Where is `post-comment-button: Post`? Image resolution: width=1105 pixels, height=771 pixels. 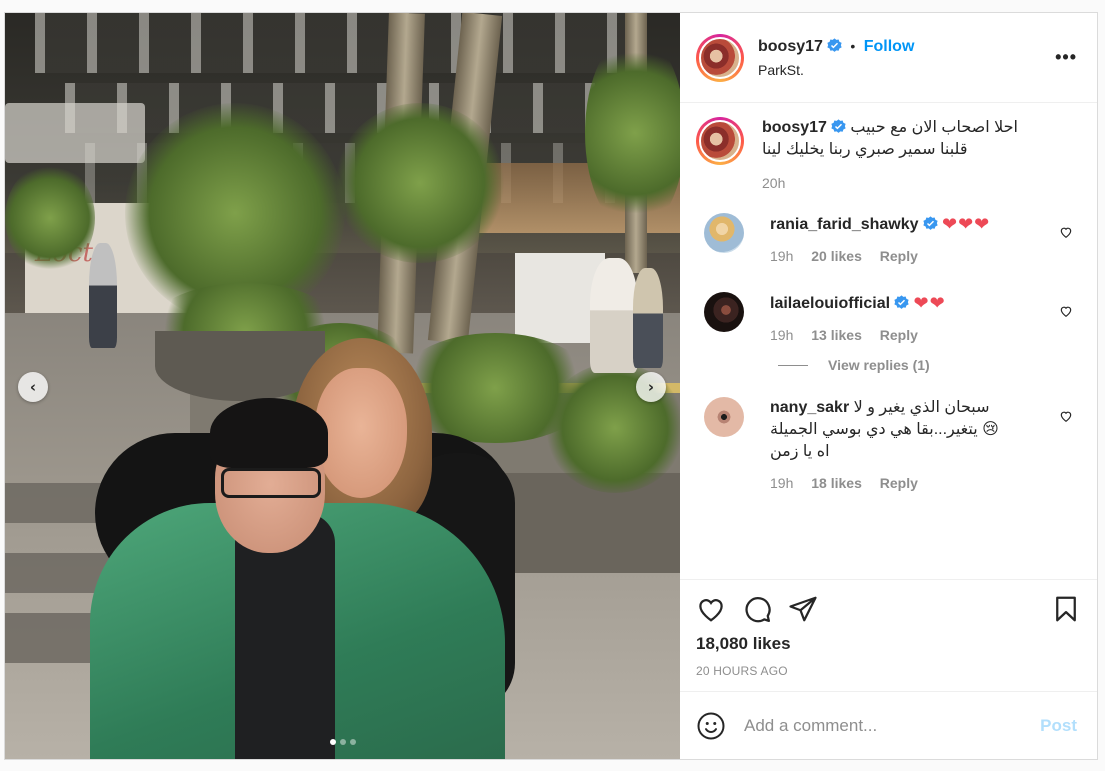 post-comment-button: Post is located at coordinates (1058, 726).